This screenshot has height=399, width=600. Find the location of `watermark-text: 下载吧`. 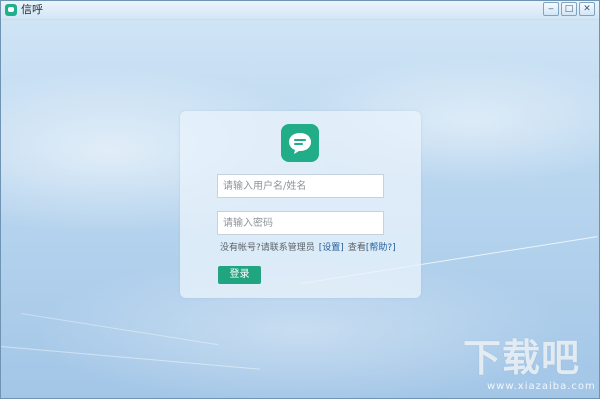

watermark-text: 下载吧 is located at coordinates (522, 358).